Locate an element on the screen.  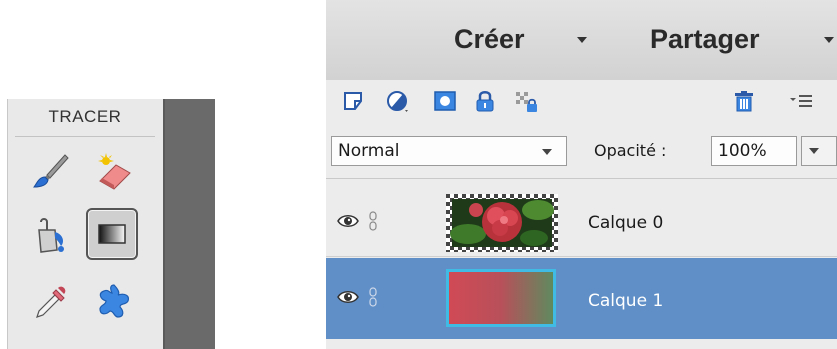
panel-menu-icon is located at coordinates (801, 101).